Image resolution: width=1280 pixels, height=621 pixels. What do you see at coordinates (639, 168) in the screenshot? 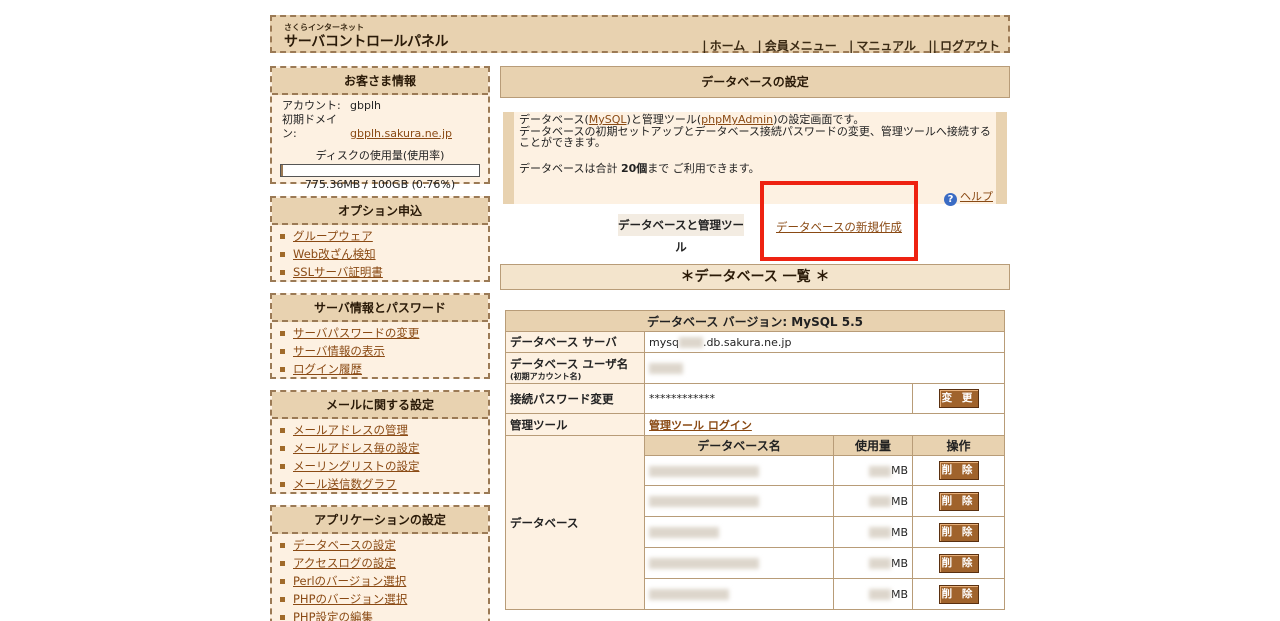
I see `database-total: データベースは合計 20個まで ご利用できます。` at bounding box center [639, 168].